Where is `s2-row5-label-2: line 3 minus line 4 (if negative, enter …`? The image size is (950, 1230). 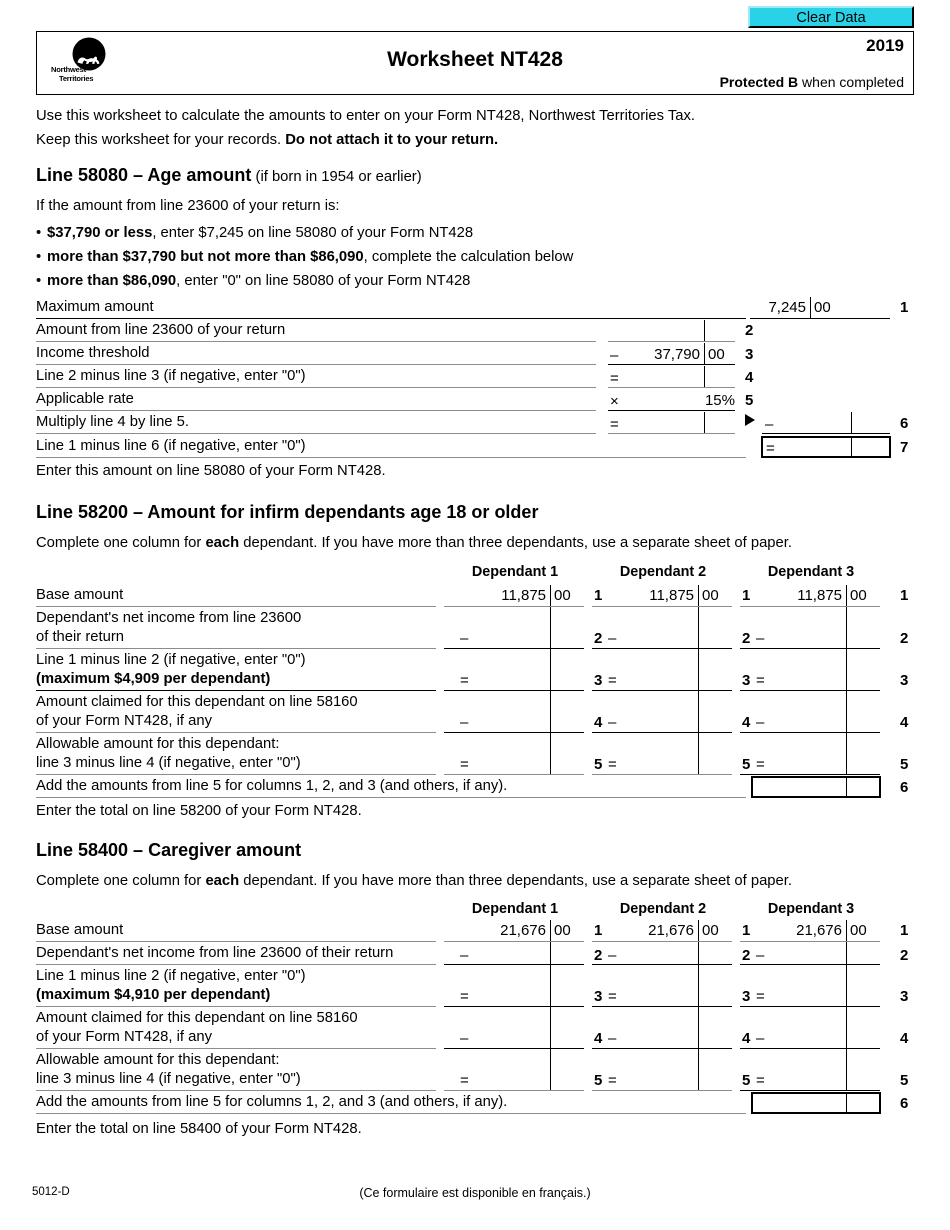
s2-row5-label-2: line 3 minus line 4 (if negative, enter … is located at coordinates (168, 763).